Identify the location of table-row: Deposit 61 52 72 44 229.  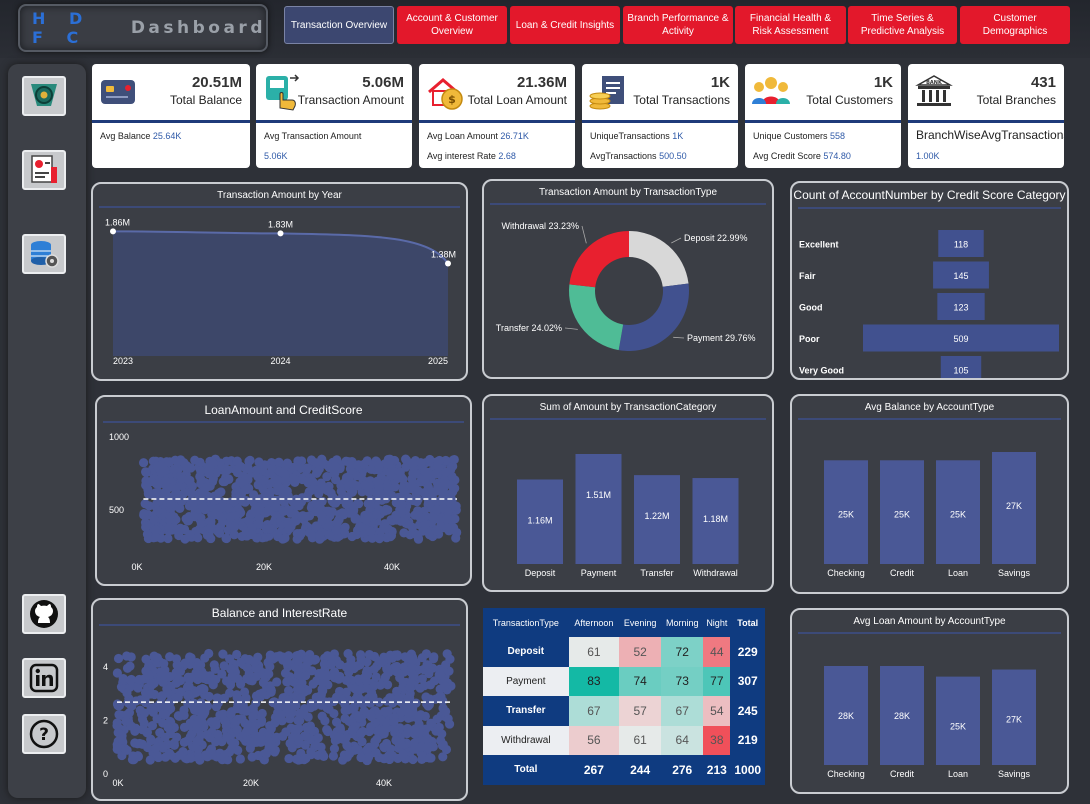
(624, 652).